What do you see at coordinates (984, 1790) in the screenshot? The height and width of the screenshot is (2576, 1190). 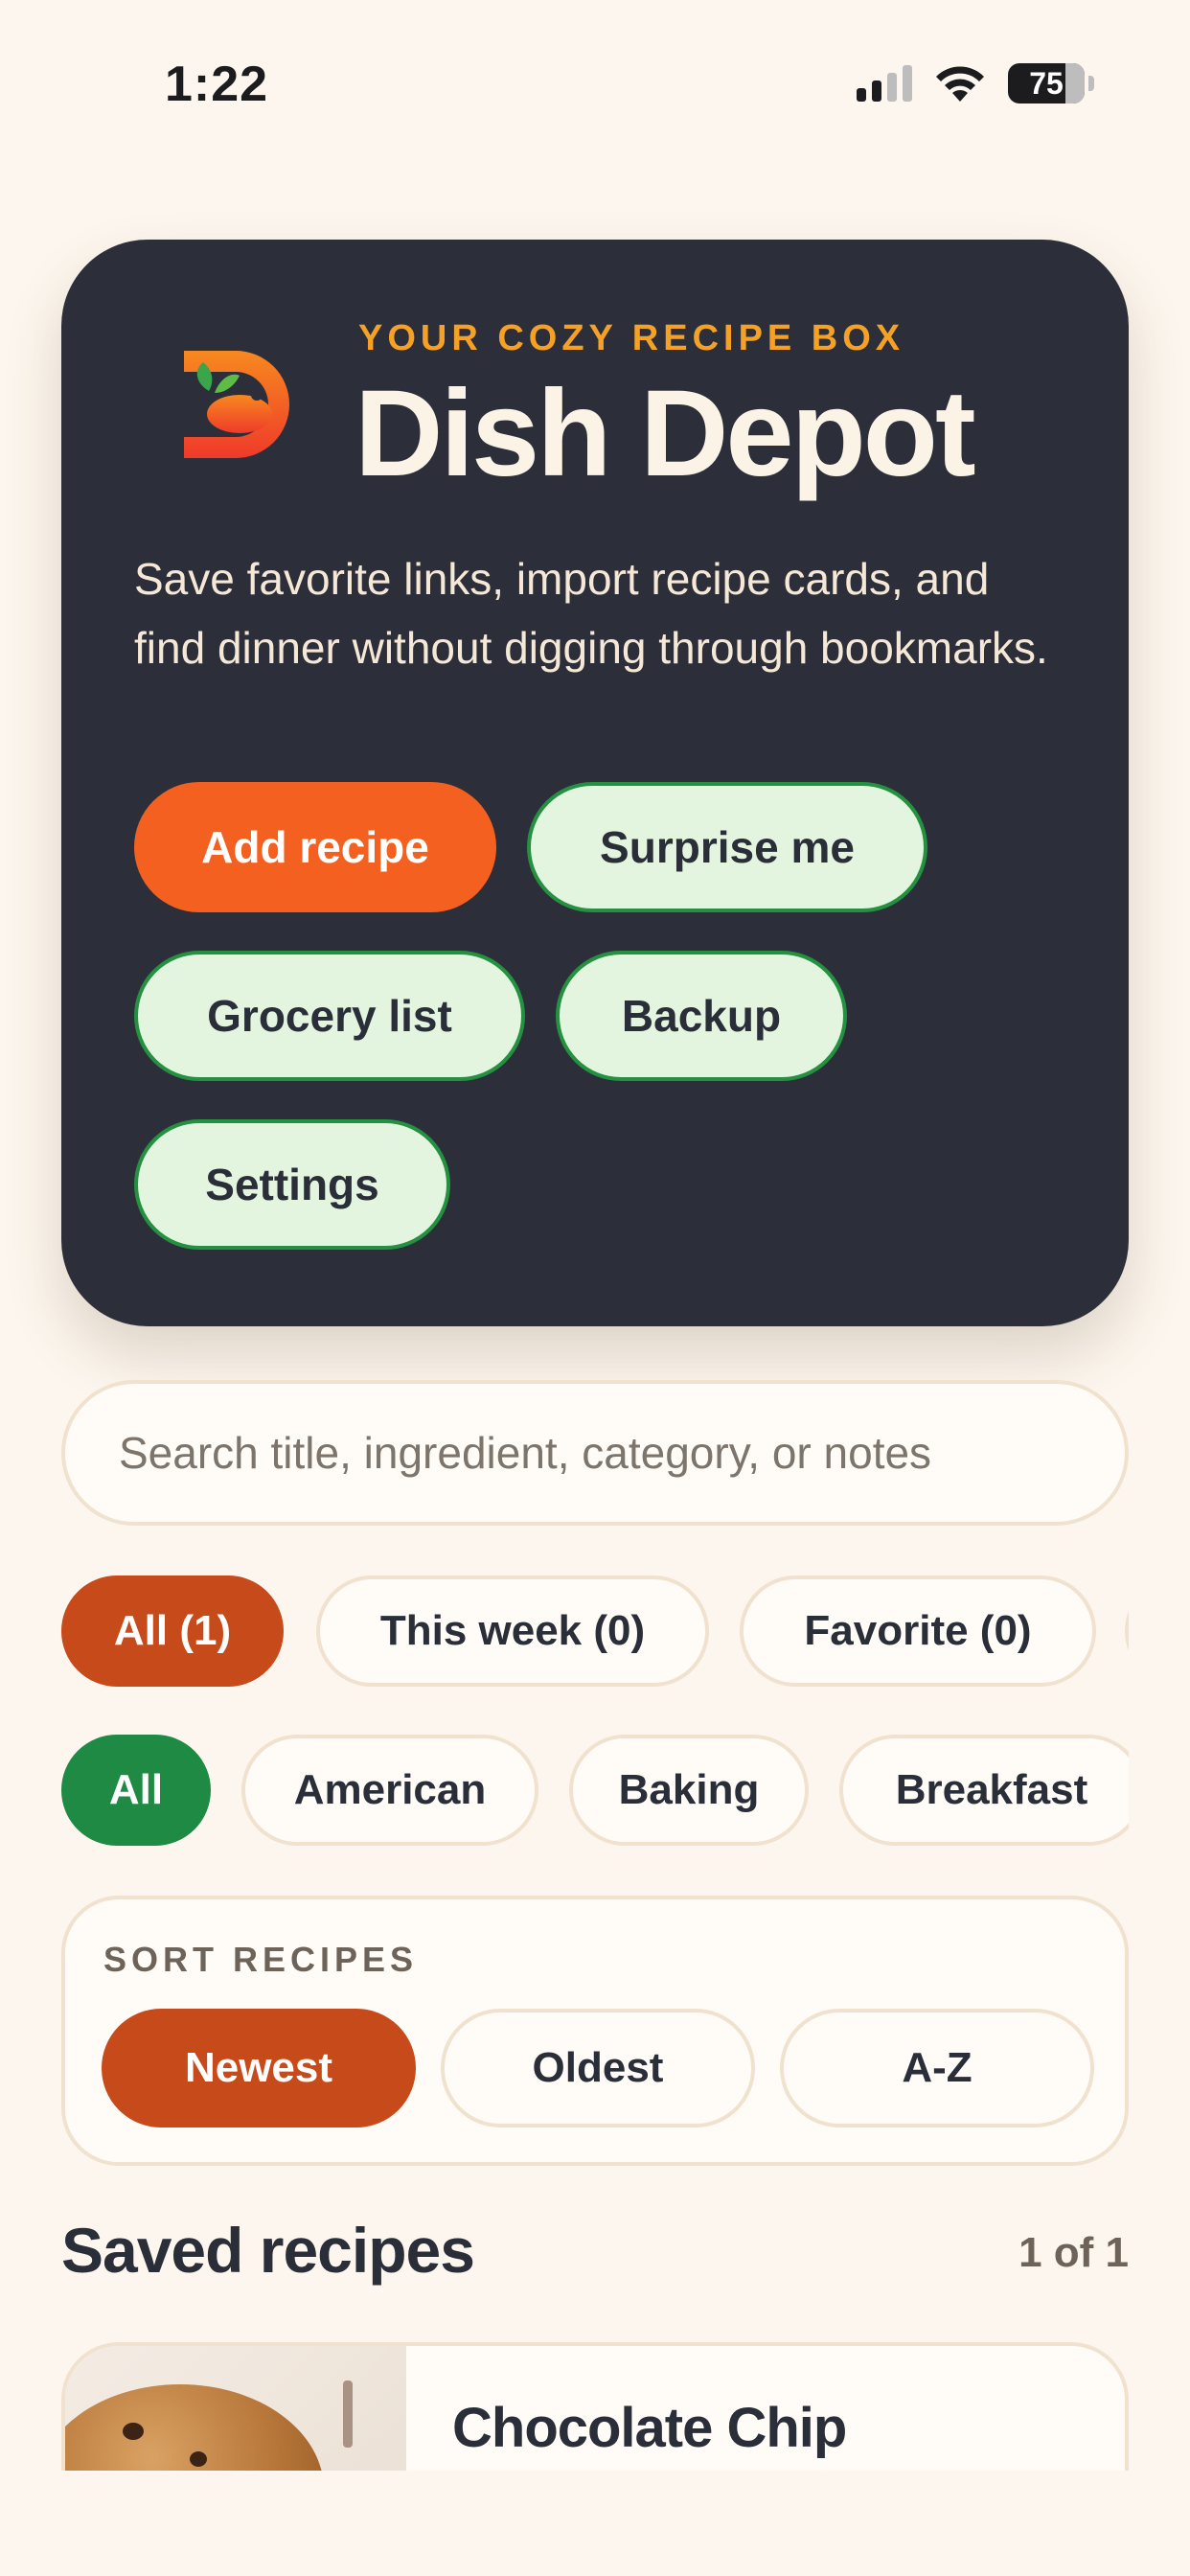 I see `category-chip-breakfast: Breakfast` at bounding box center [984, 1790].